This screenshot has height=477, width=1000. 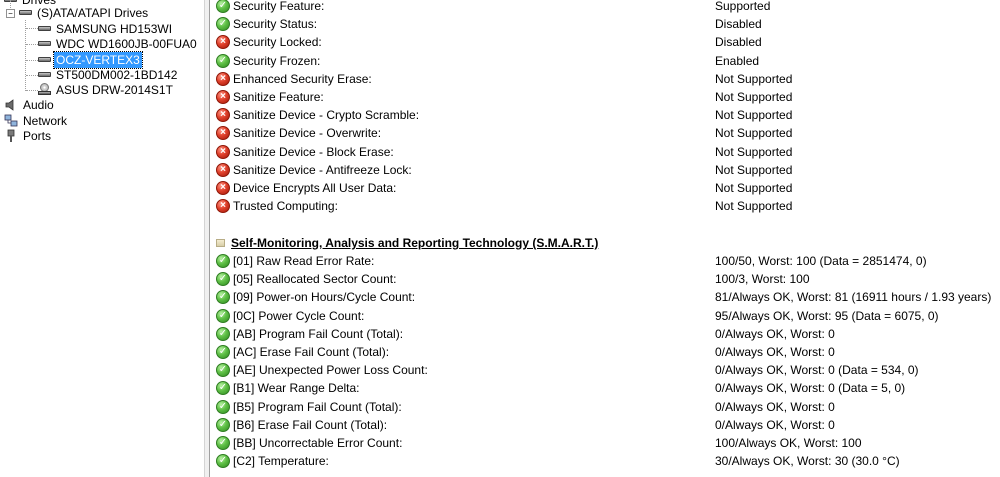 I want to click on property-name: [B1] Wear Range Delta:, so click(x=296, y=388).